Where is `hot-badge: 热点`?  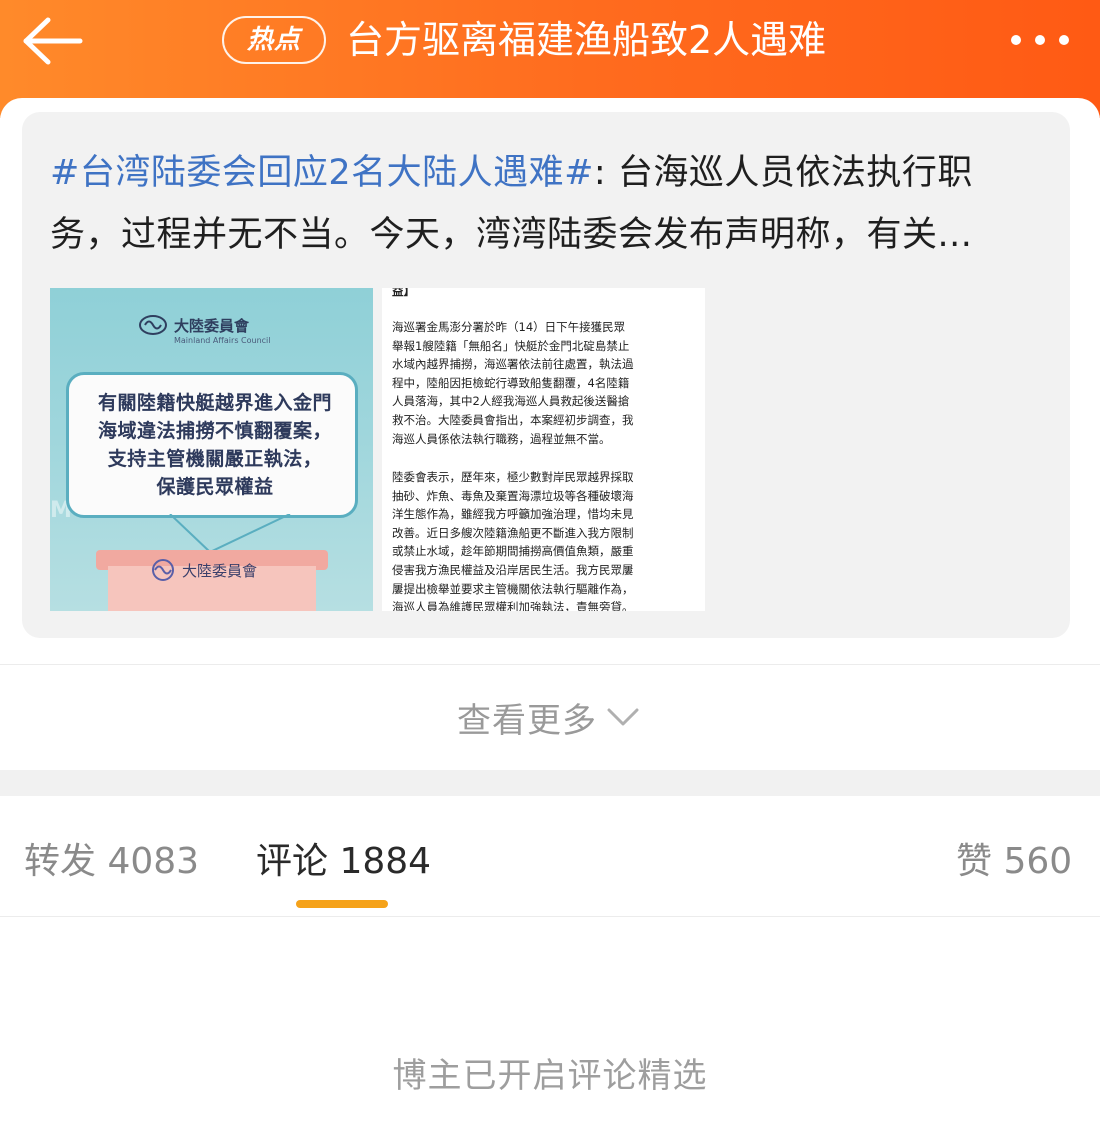 hot-badge: 热点 is located at coordinates (274, 40).